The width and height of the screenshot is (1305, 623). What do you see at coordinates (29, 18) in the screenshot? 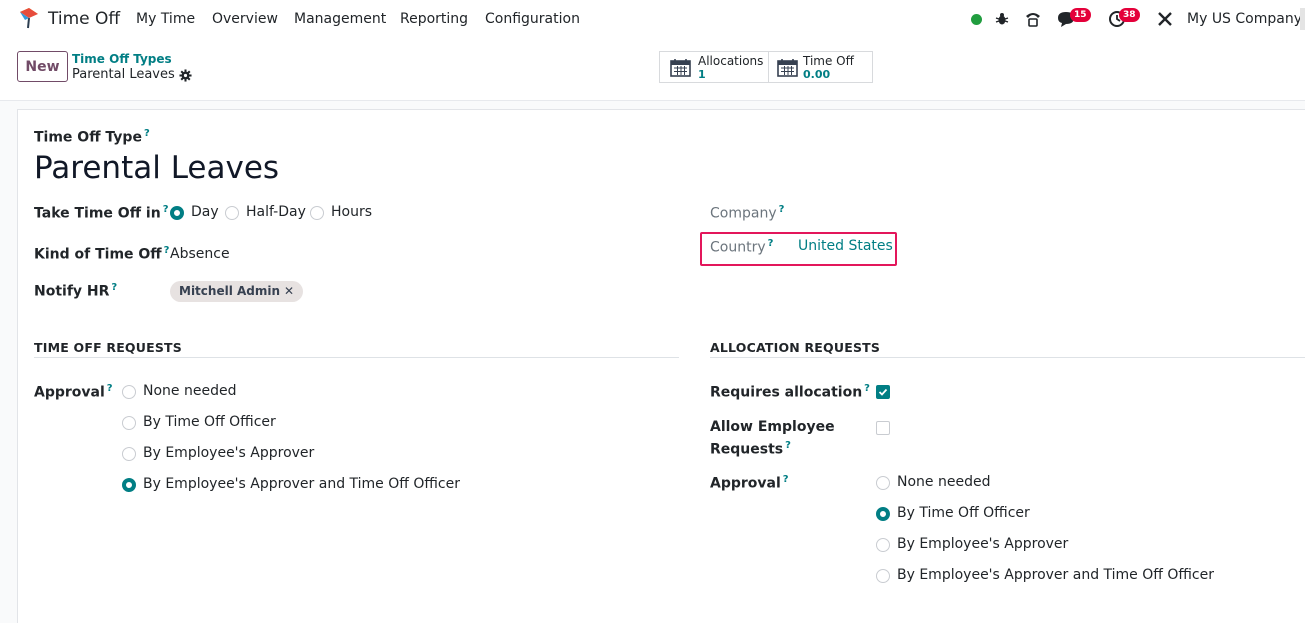
I see `app-logo-icon` at bounding box center [29, 18].